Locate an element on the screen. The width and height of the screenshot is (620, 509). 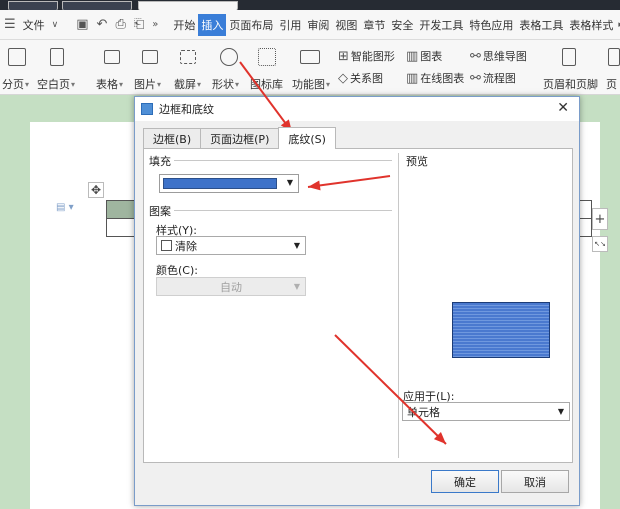
flowchart-label: 流程图 is located at coordinates (499, 78).